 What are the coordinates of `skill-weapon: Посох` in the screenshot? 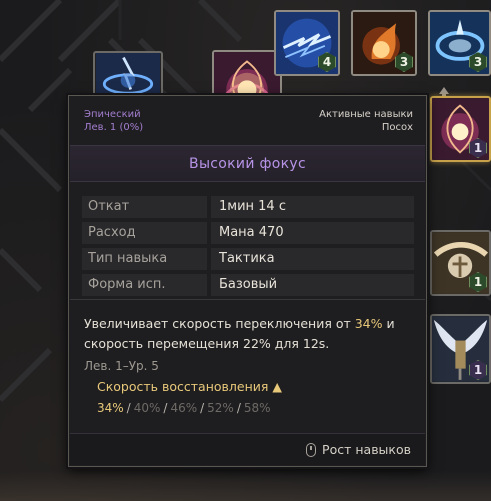 It's located at (397, 127).